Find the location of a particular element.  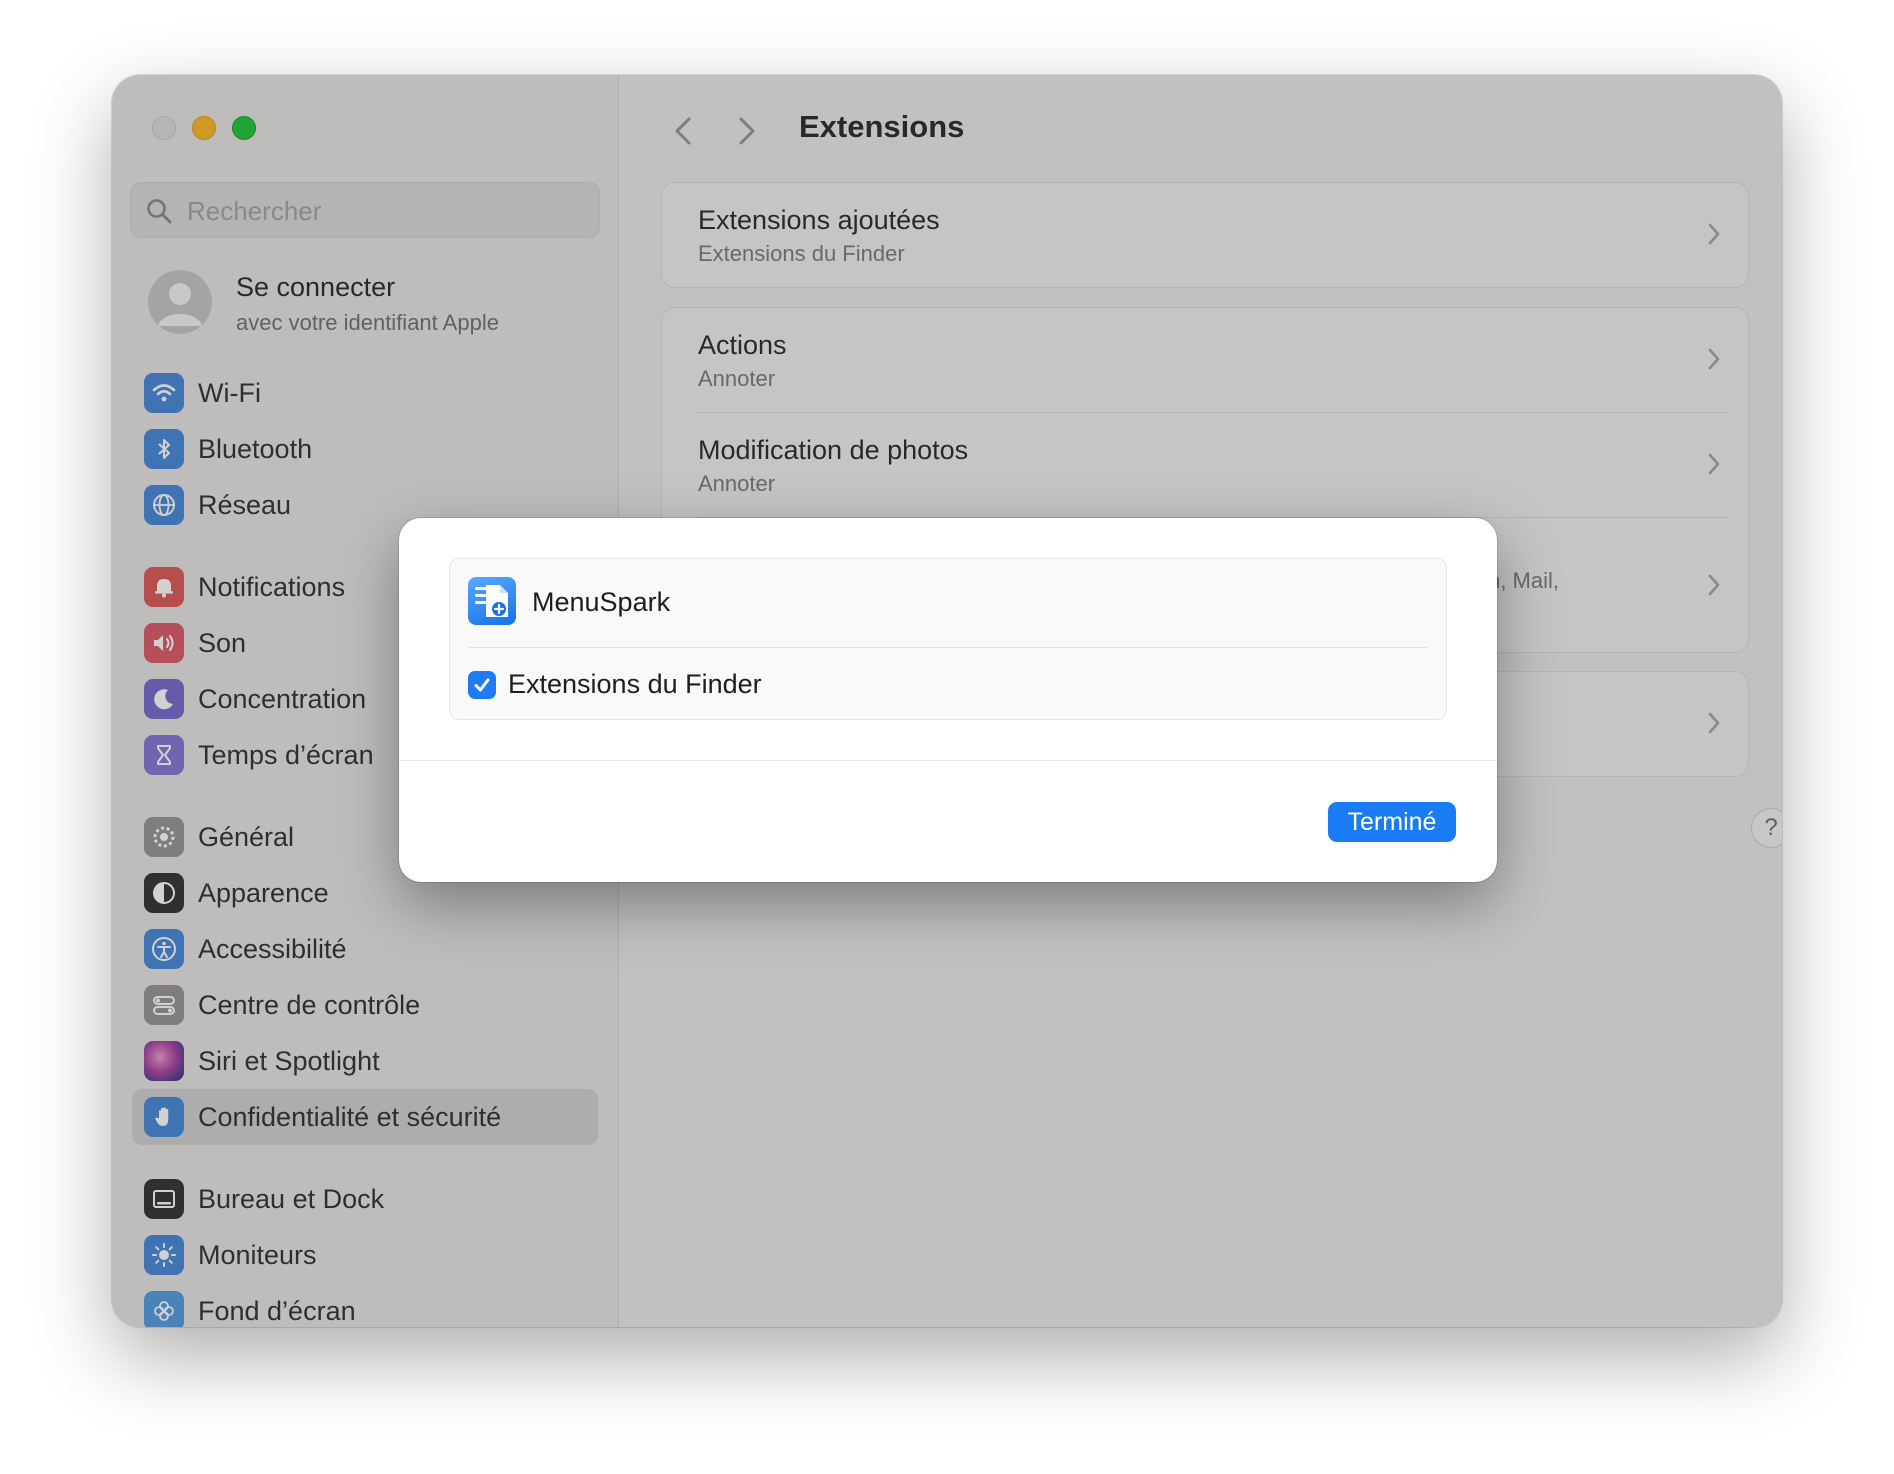

extension-list-panel: MenuSpark Extensions du Finder is located at coordinates (948, 639).